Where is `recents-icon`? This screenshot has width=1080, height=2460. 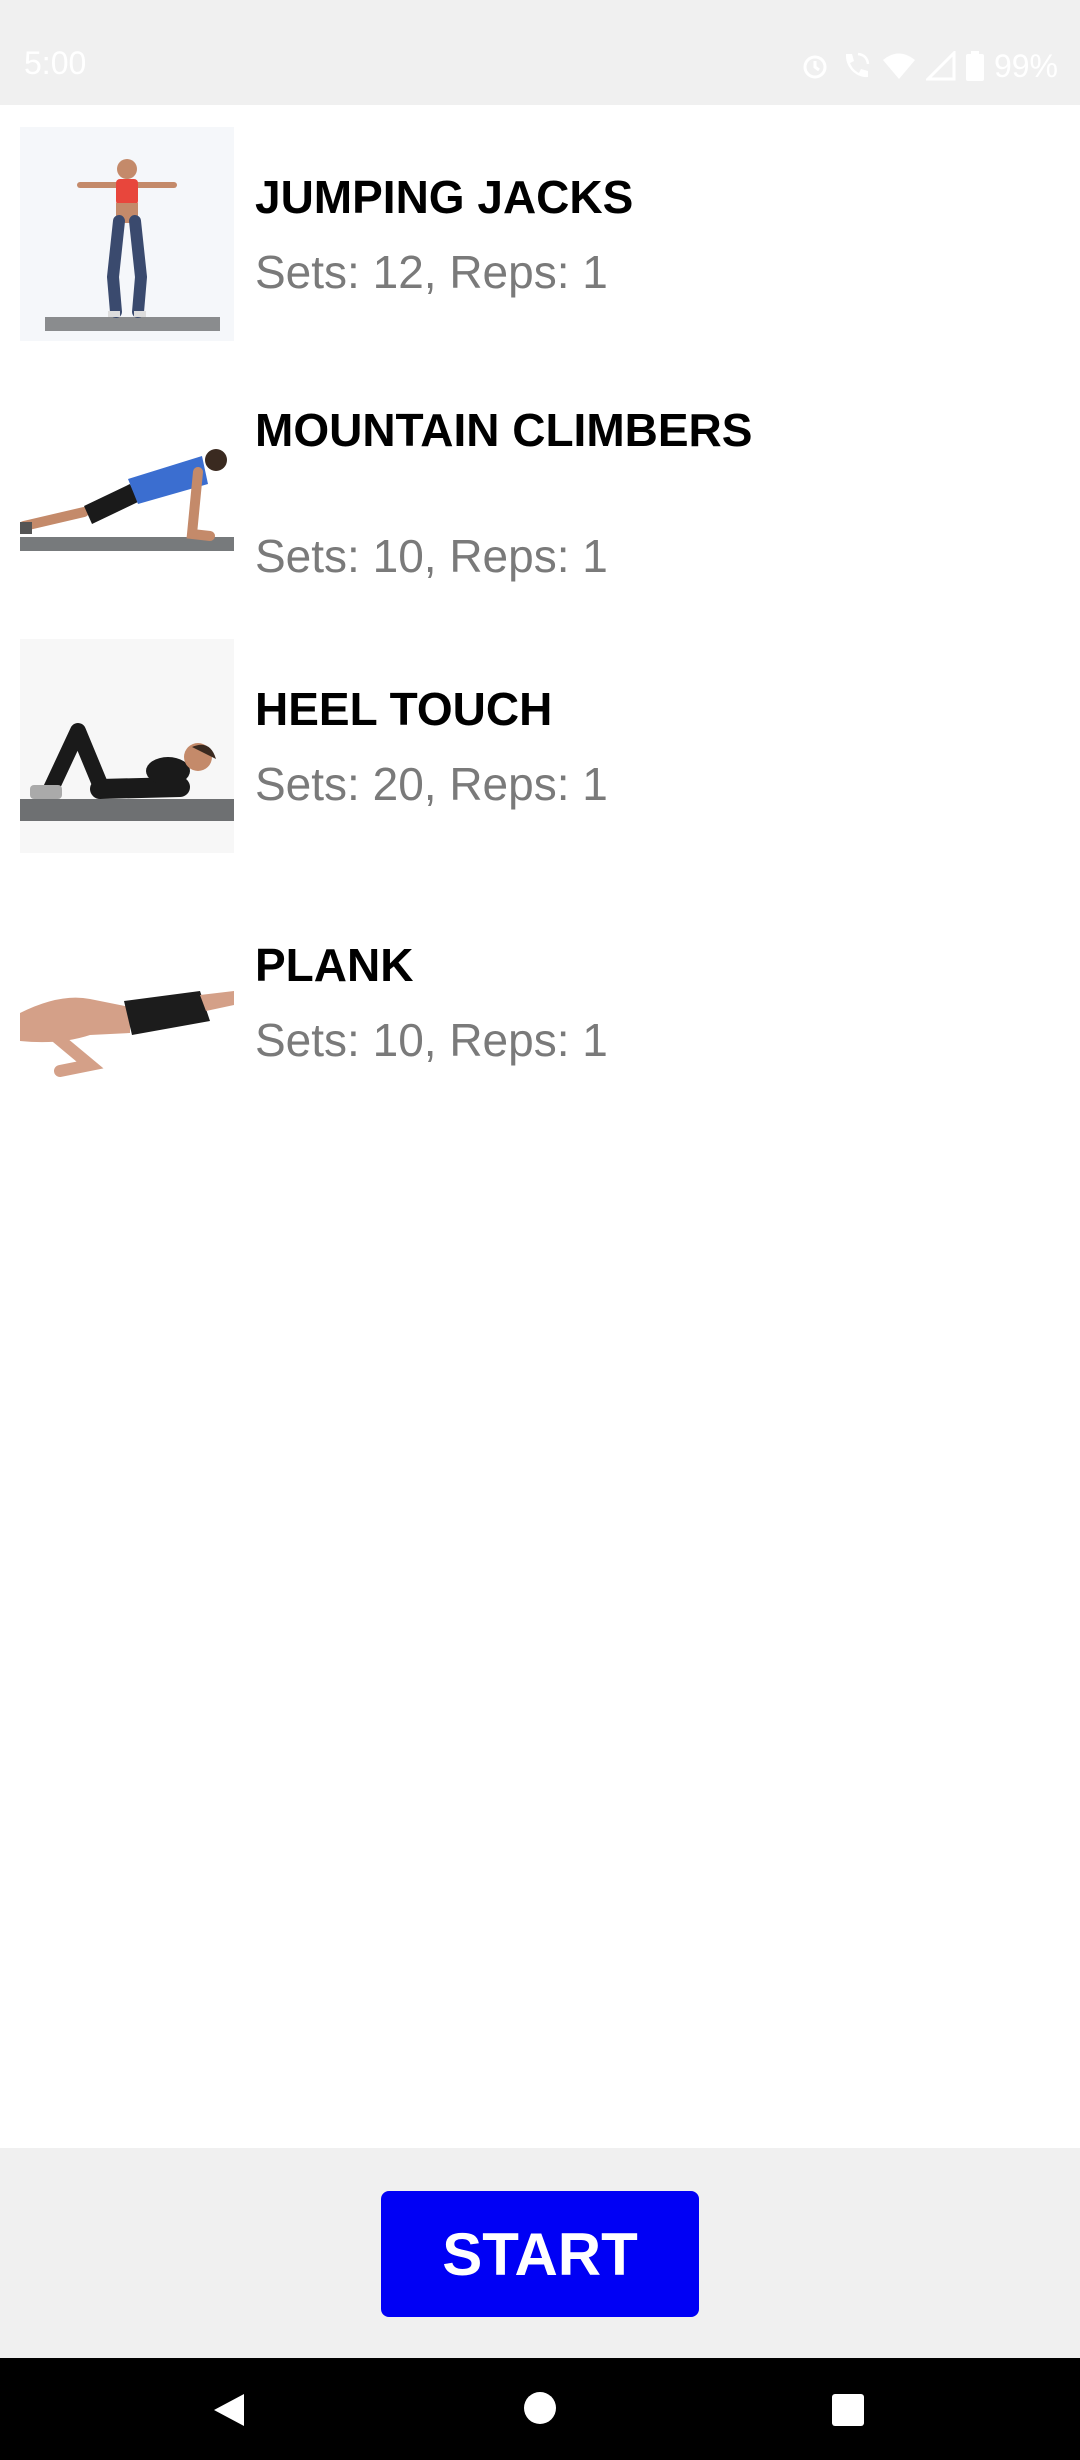
recents-icon is located at coordinates (848, 2410).